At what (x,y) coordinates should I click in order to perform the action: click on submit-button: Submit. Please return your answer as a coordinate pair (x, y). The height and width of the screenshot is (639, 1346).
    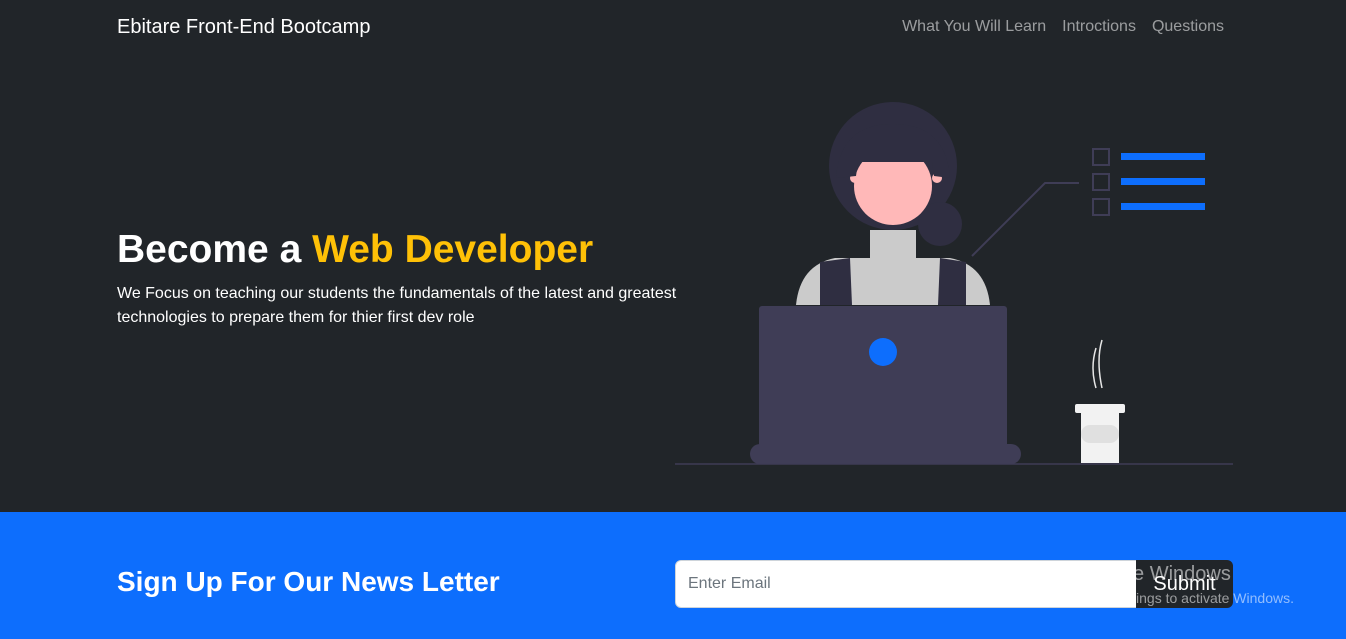
    Looking at the image, I should click on (1184, 584).